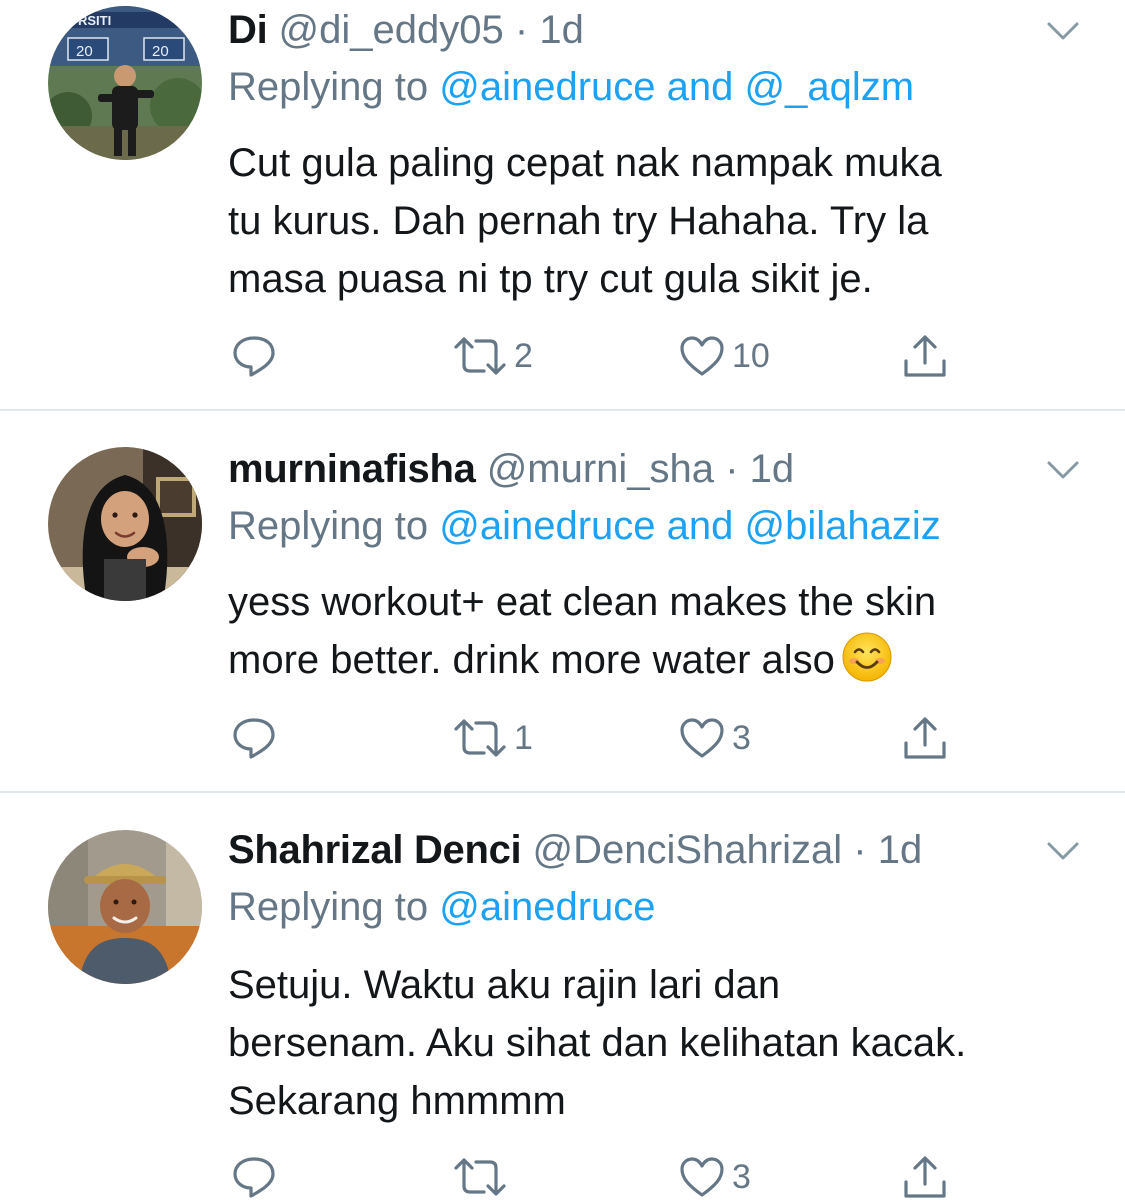 The image size is (1125, 1200). What do you see at coordinates (391, 30) in the screenshot?
I see `user-handle: @di_eddy05` at bounding box center [391, 30].